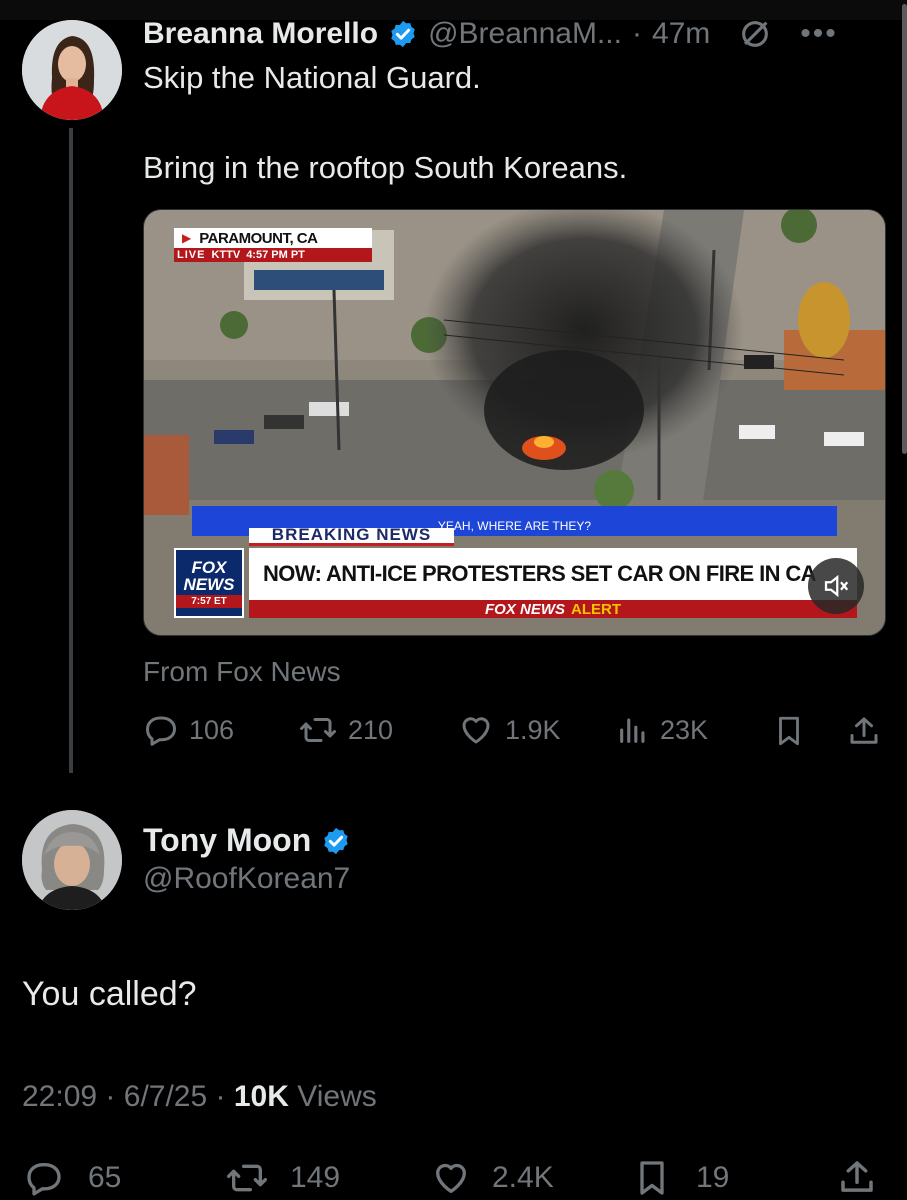 The image size is (907, 1200). Describe the element at coordinates (904, 229) in the screenshot. I see `scrollbar` at that location.